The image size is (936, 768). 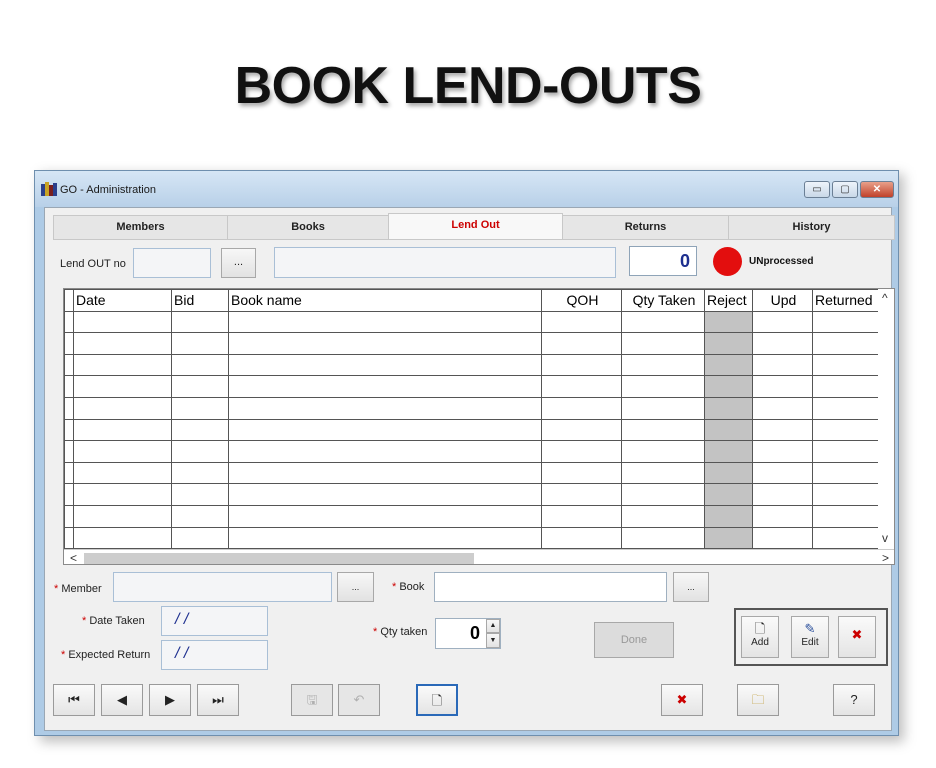 I want to click on expected-return-field: / /, so click(x=214, y=655).